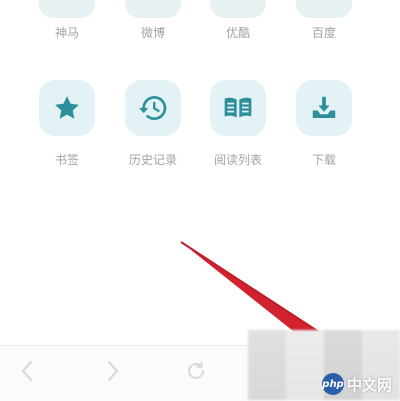 The height and width of the screenshot is (401, 400). I want to click on history-icon, so click(153, 108).